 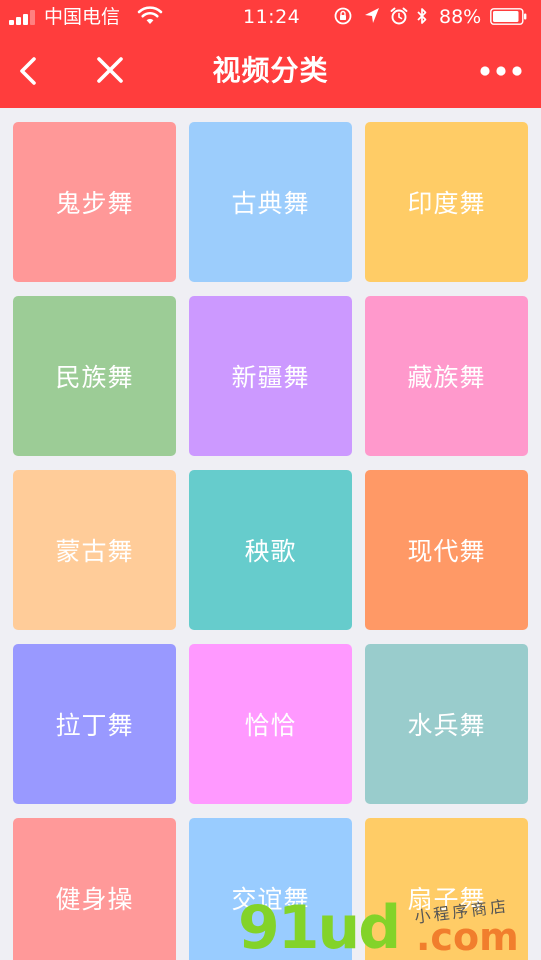 I want to click on top-bar: 中国电信 11:24 88% 视频分类, so click(x=270, y=54).